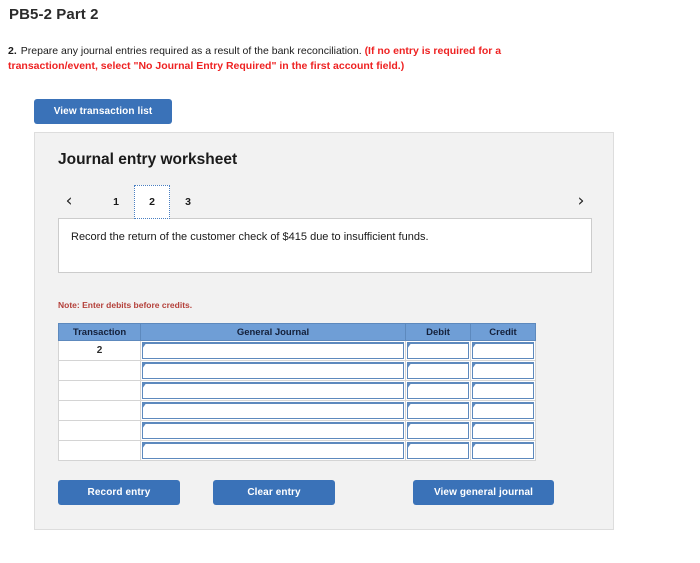 The width and height of the screenshot is (700, 563). Describe the element at coordinates (274, 492) in the screenshot. I see `clear-entry-button: Clear entry` at that location.